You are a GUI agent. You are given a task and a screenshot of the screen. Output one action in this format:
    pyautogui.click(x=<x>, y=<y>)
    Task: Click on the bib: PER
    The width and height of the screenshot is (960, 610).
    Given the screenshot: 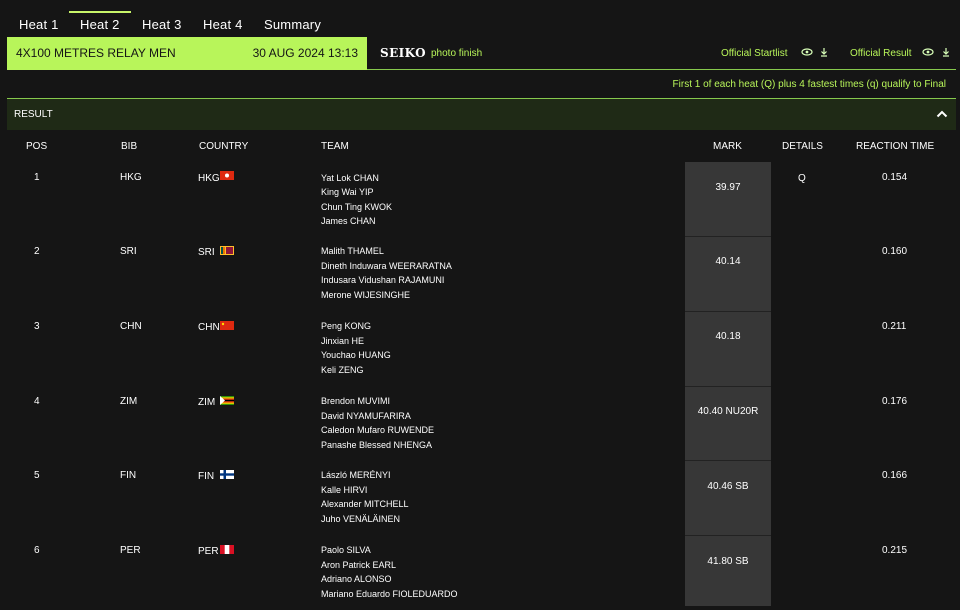 What is the action you would take?
    pyautogui.click(x=130, y=550)
    